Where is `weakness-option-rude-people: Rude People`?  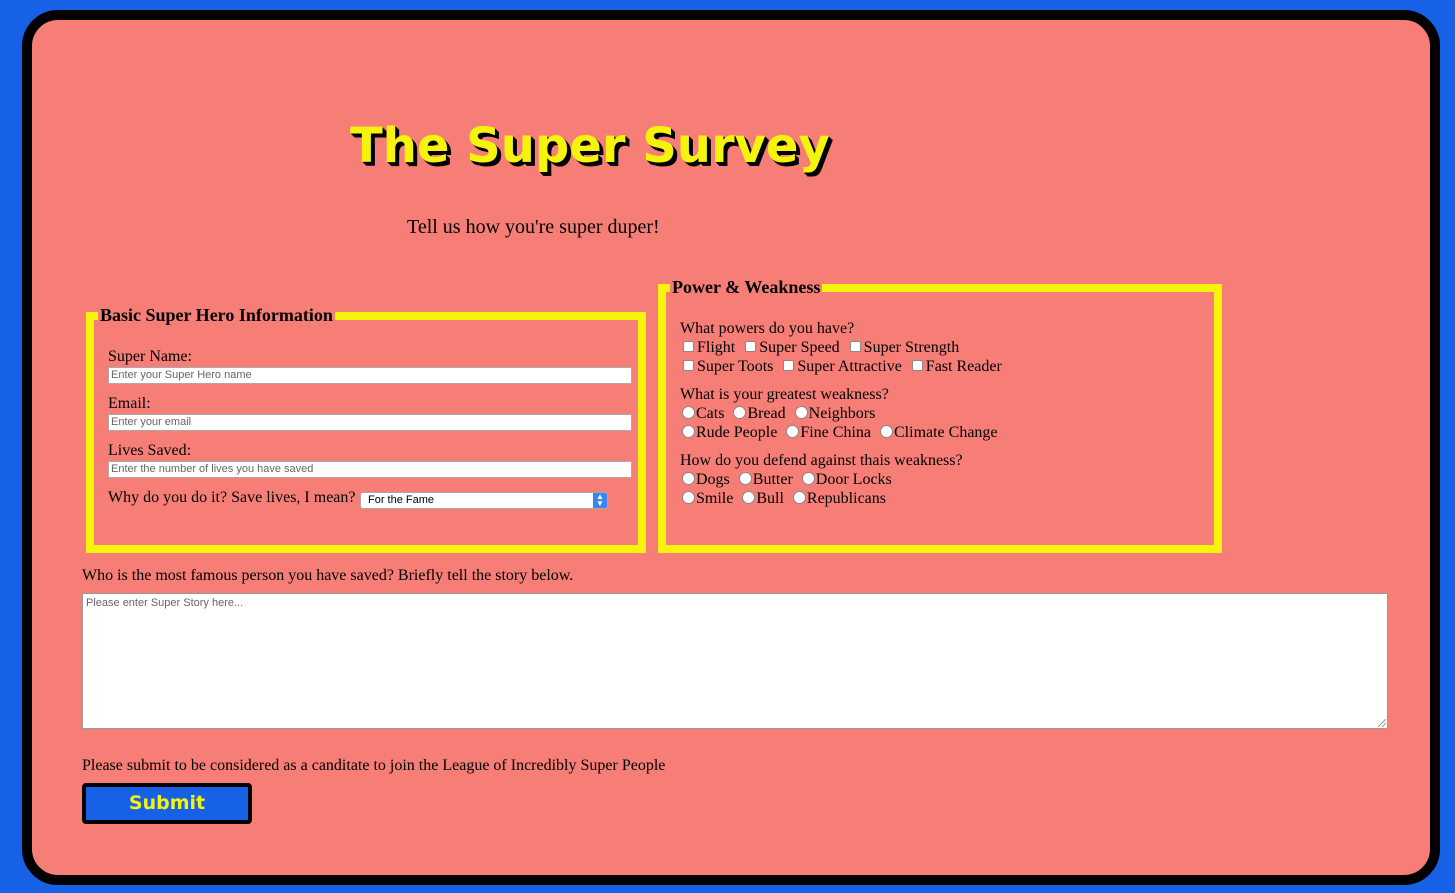 weakness-option-rude-people: Rude People is located at coordinates (728, 433).